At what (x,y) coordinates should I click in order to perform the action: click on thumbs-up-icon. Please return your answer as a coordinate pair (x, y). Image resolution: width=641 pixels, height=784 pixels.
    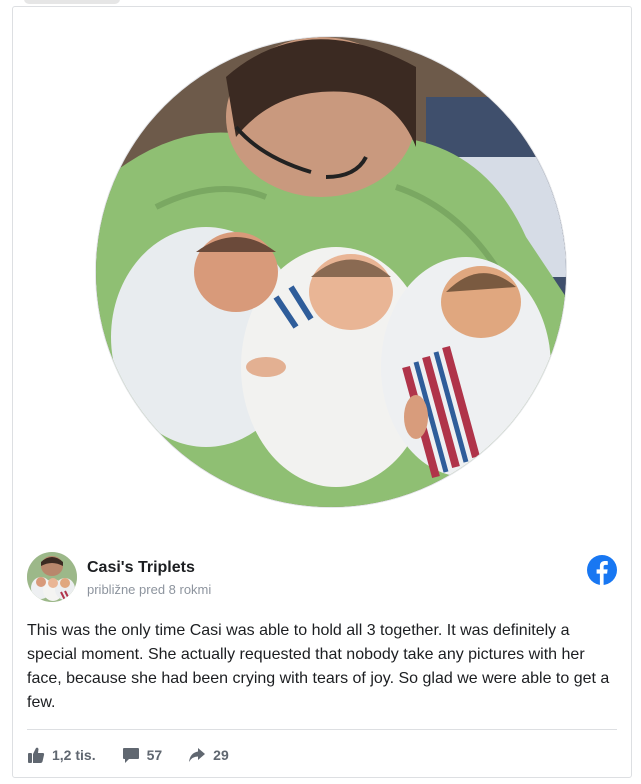
    Looking at the image, I should click on (36, 755).